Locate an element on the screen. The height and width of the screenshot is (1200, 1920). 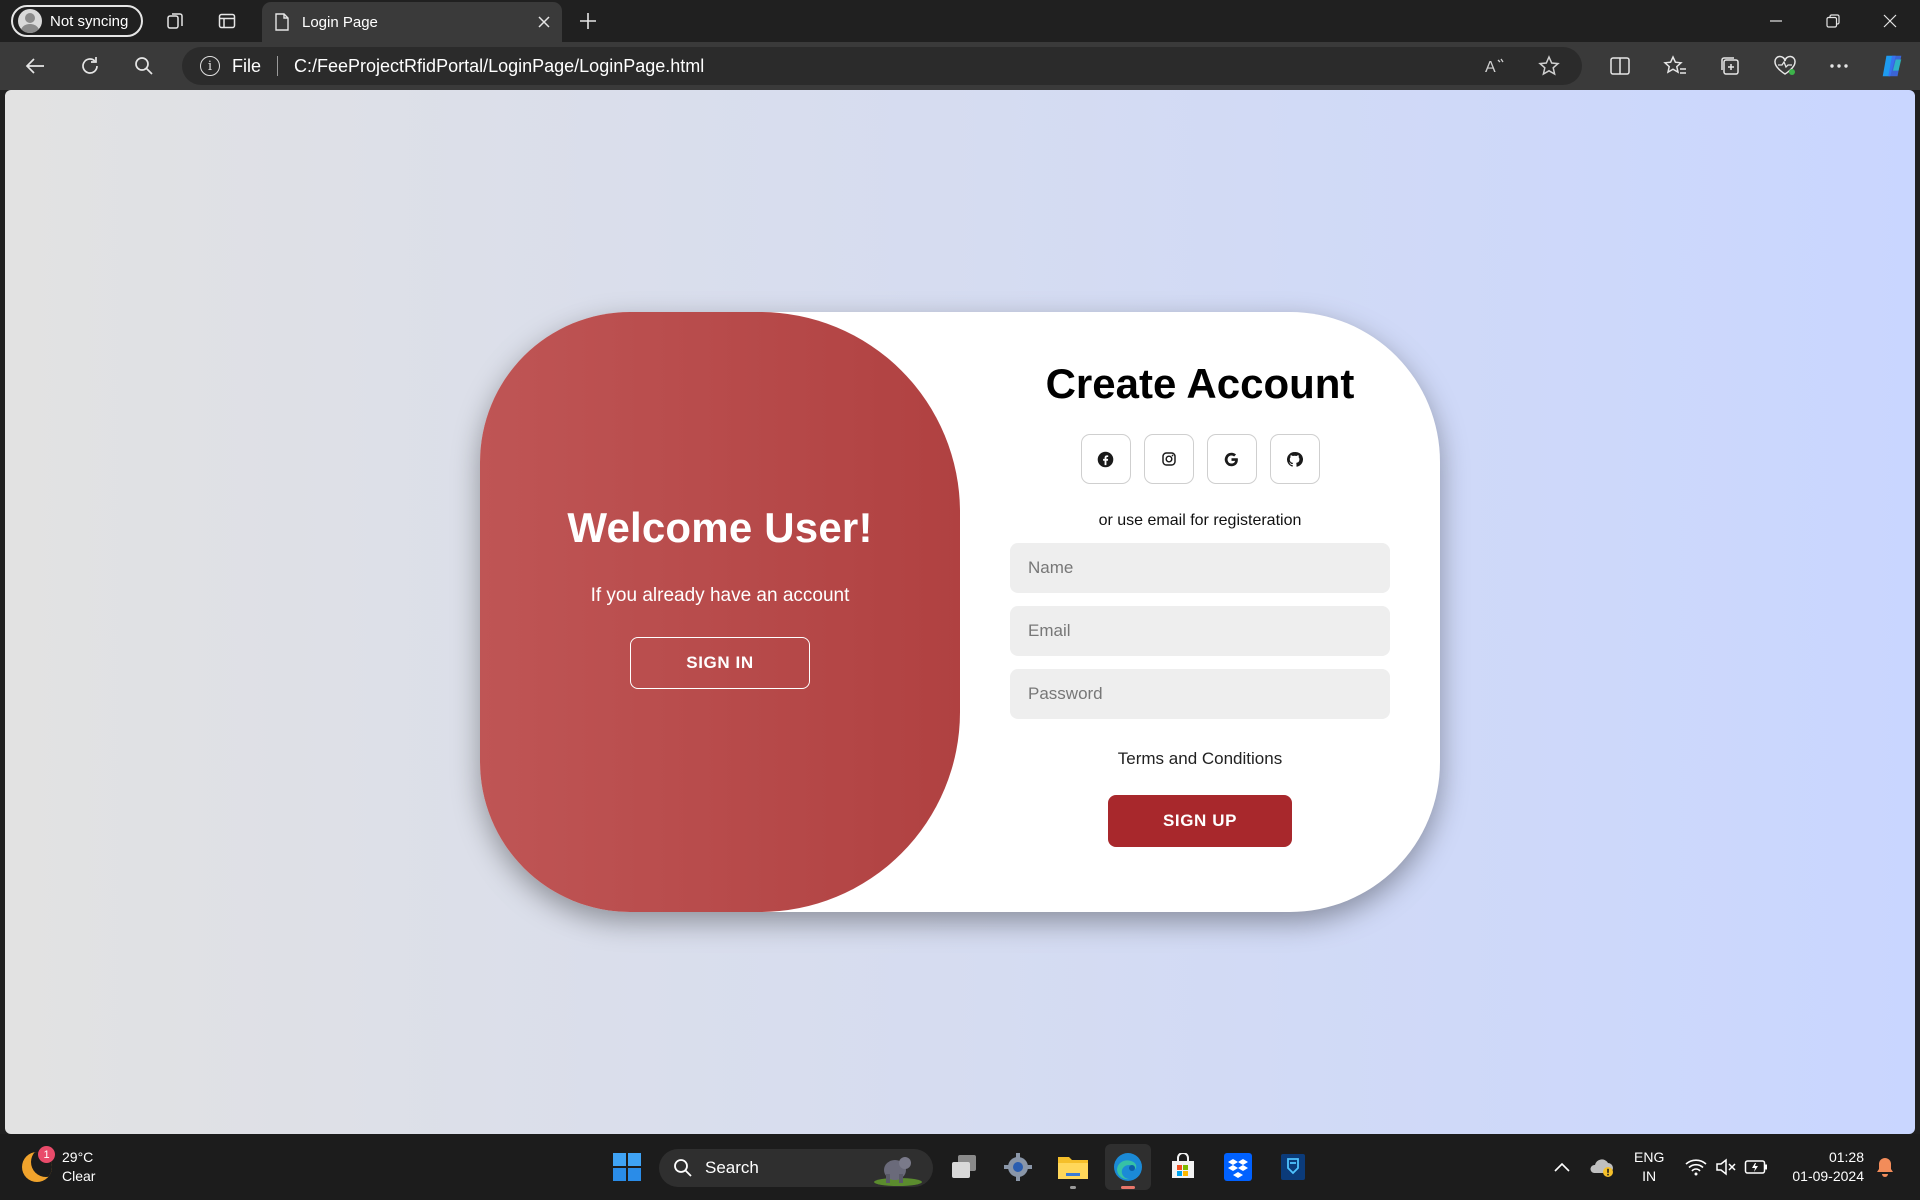
clock-date: 01-09-2024 is located at coordinates (1828, 1176).